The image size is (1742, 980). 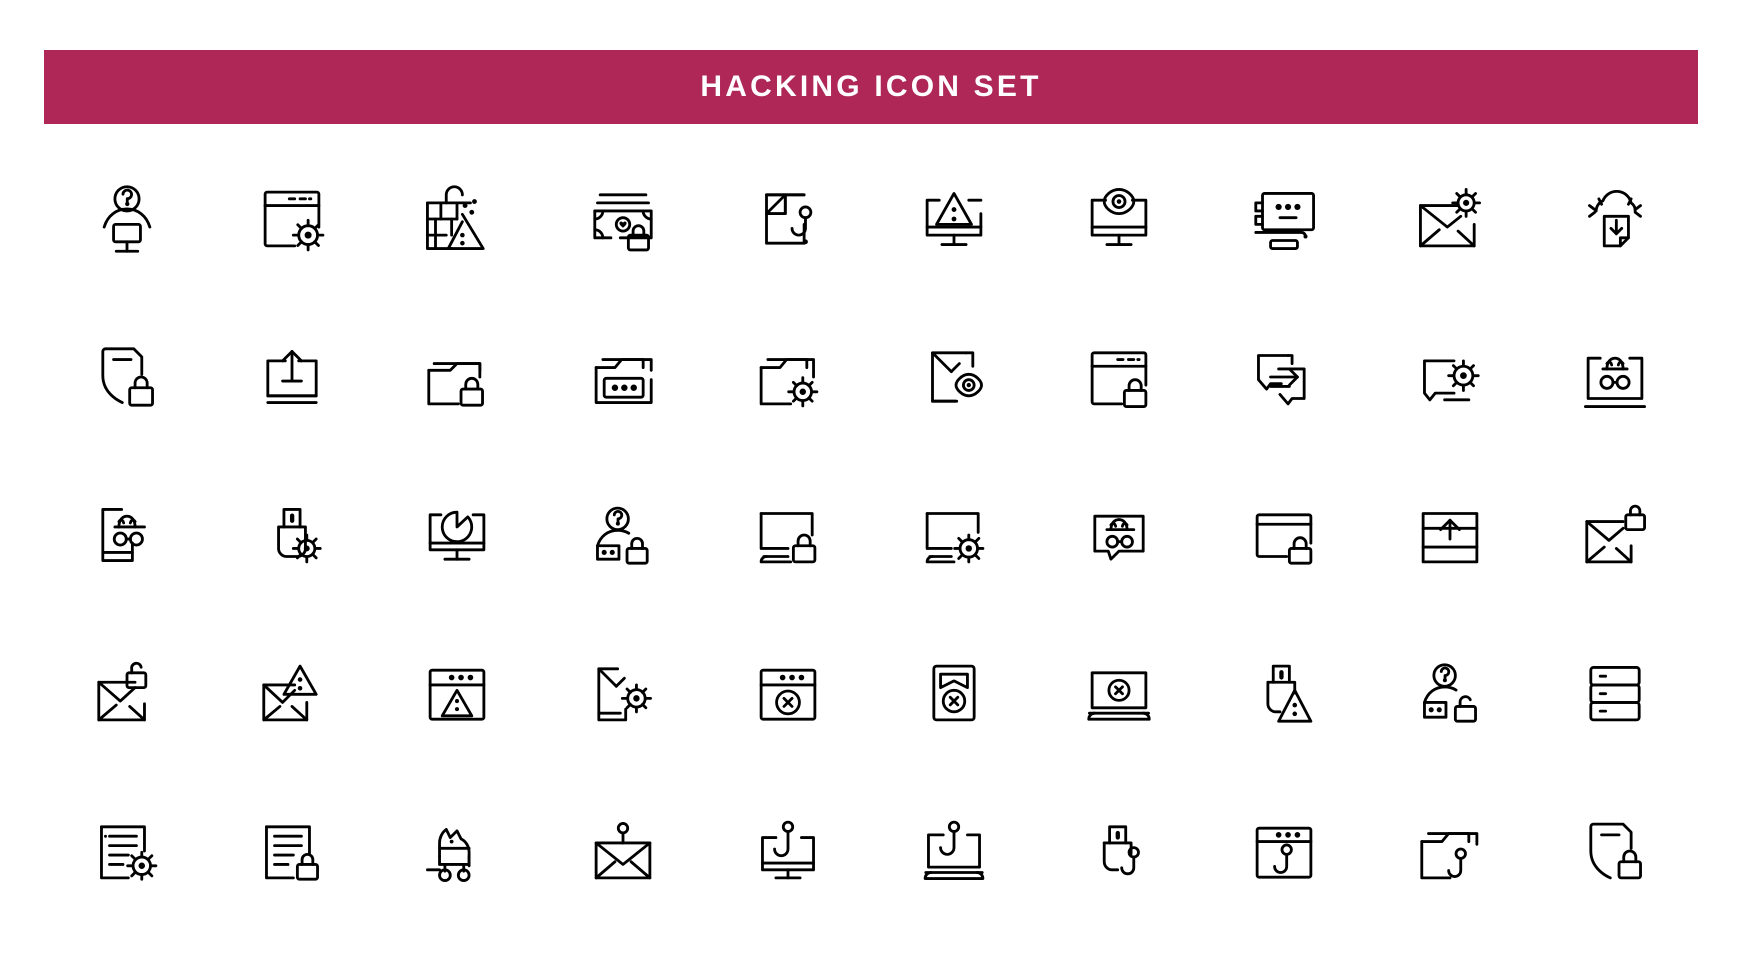 I want to click on folder-lock-icon, so click(x=456, y=384).